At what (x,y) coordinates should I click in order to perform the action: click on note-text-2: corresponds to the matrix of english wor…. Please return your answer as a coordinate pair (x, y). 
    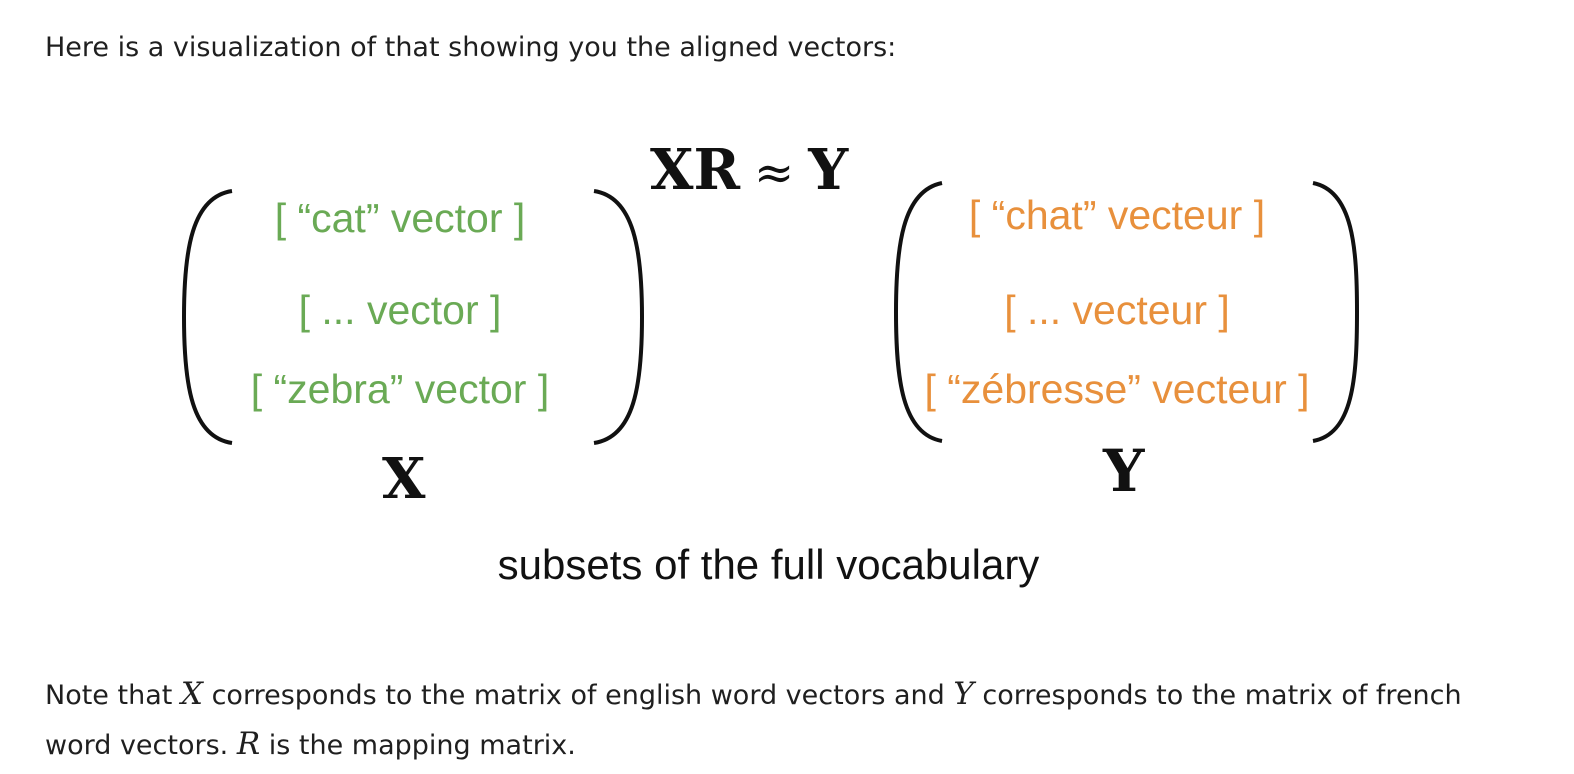
    Looking at the image, I should click on (578, 695).